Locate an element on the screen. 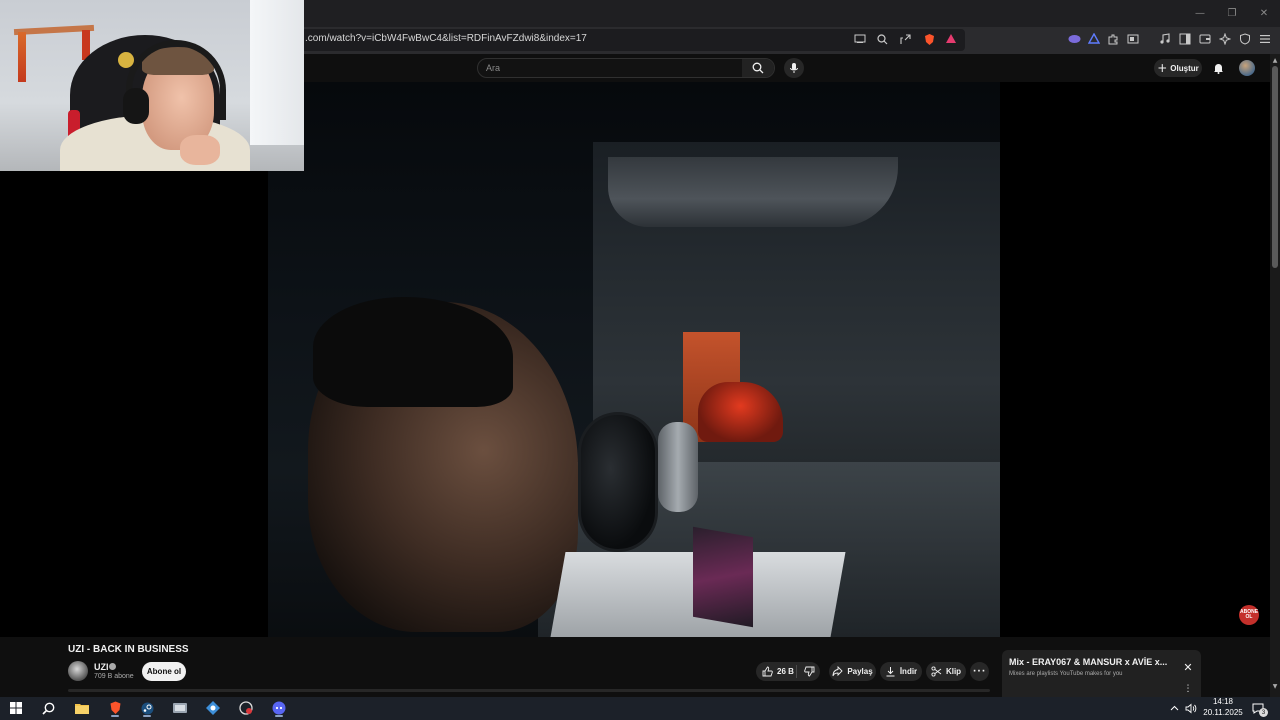  close-window-icon: ✕ is located at coordinates (1264, 13).